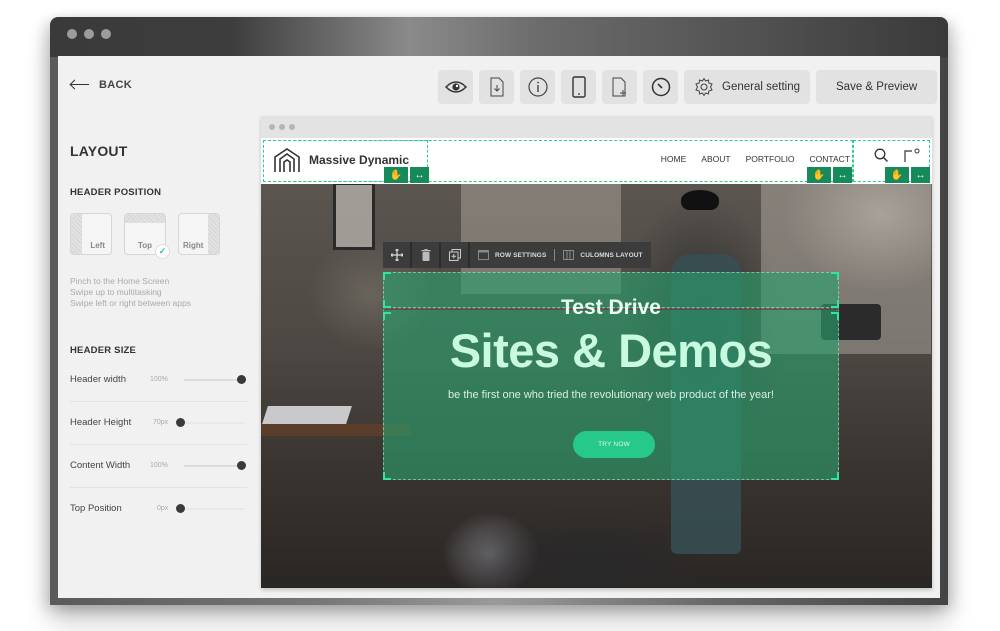  I want to click on move-icon, so click(396, 255).